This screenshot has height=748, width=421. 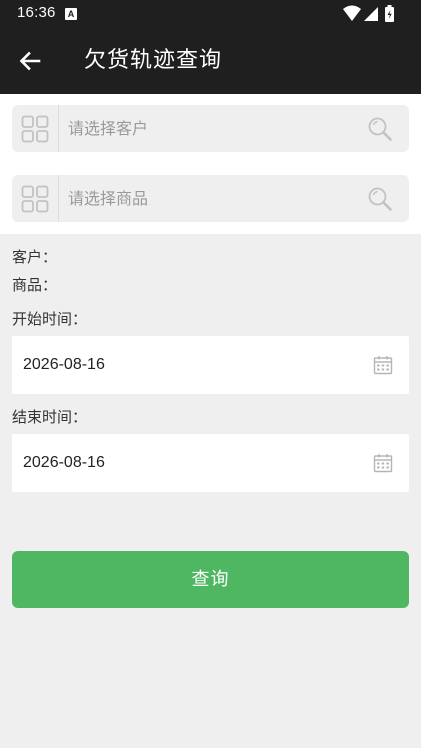 I want to click on start-date-value: 2026-08-16, so click(x=64, y=364).